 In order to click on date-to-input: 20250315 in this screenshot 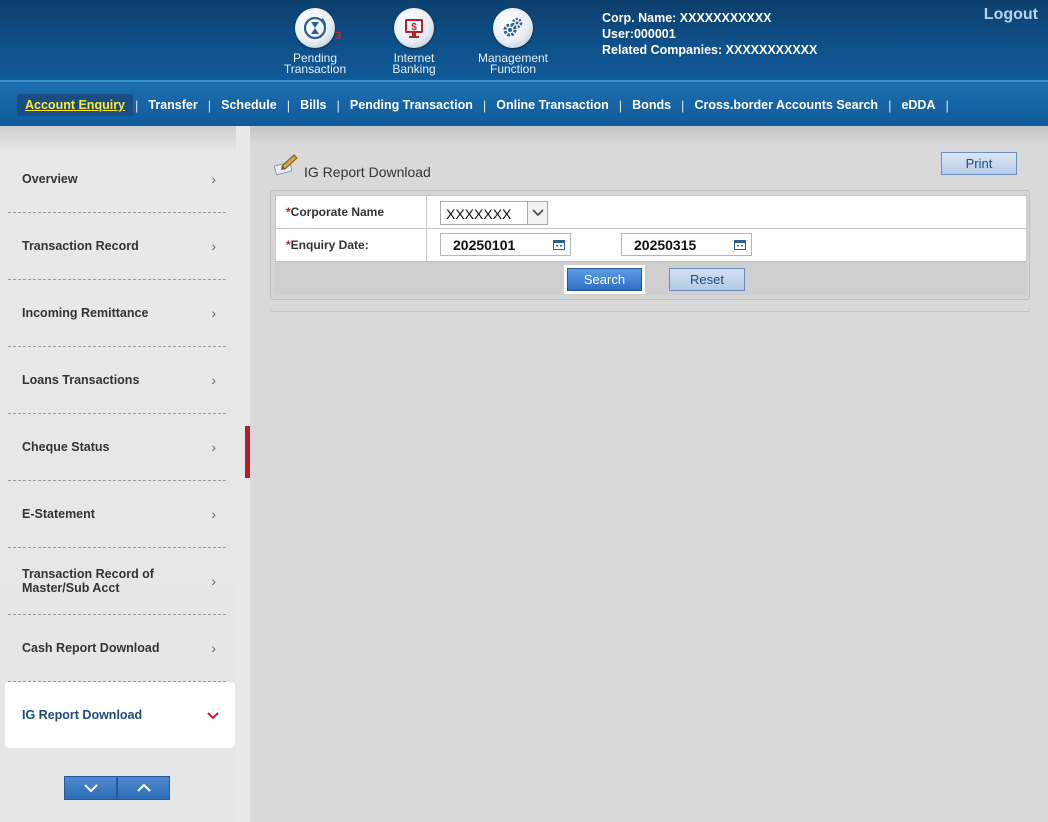, I will do `click(686, 244)`.